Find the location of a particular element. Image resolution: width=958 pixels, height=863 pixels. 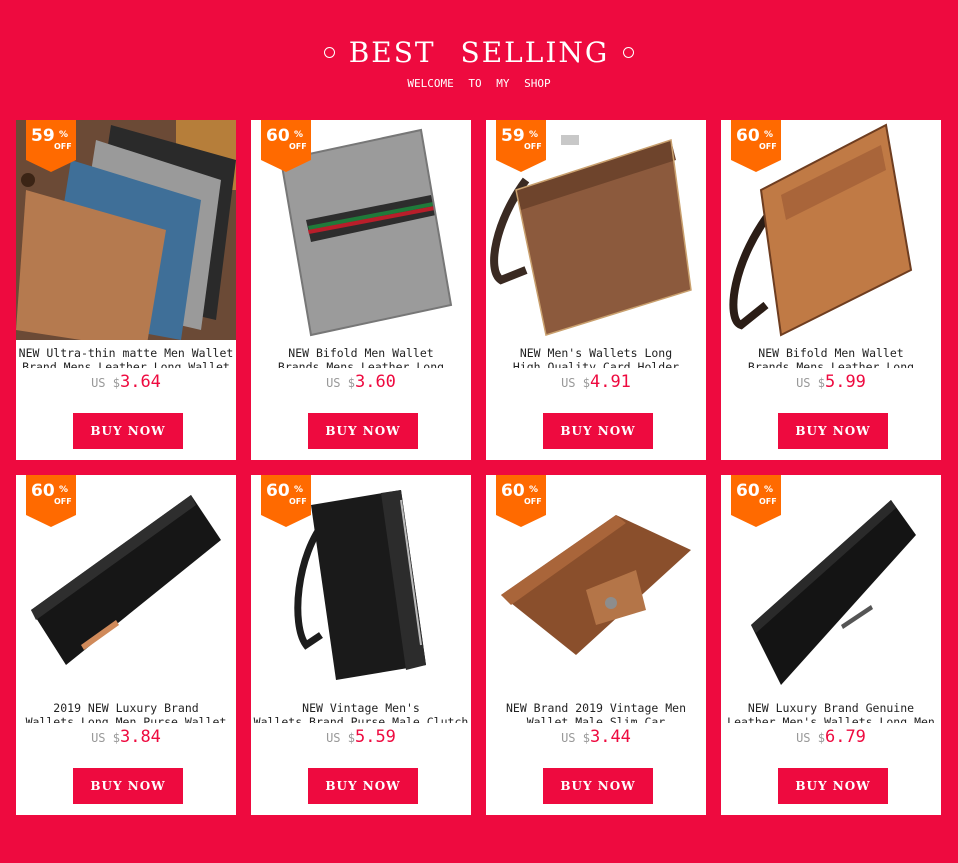

price: US $3.84 is located at coordinates (126, 737).